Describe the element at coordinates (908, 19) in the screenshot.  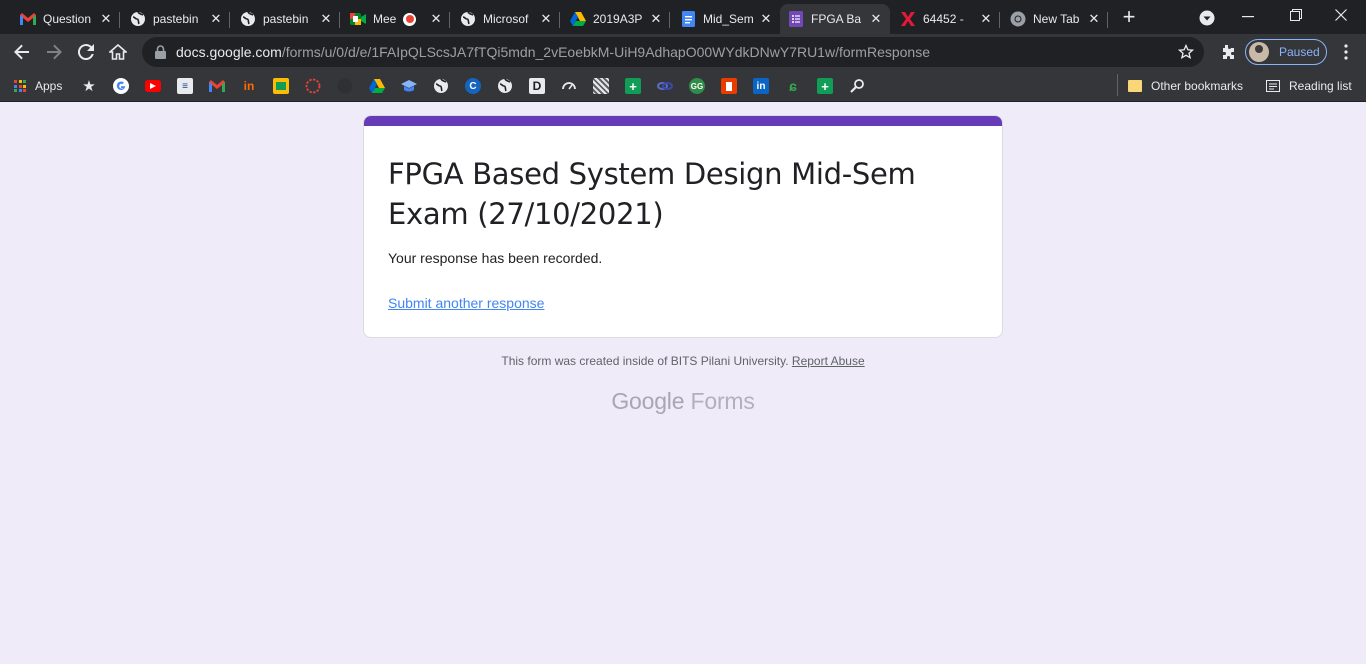
I see `xilinx-icon` at that location.